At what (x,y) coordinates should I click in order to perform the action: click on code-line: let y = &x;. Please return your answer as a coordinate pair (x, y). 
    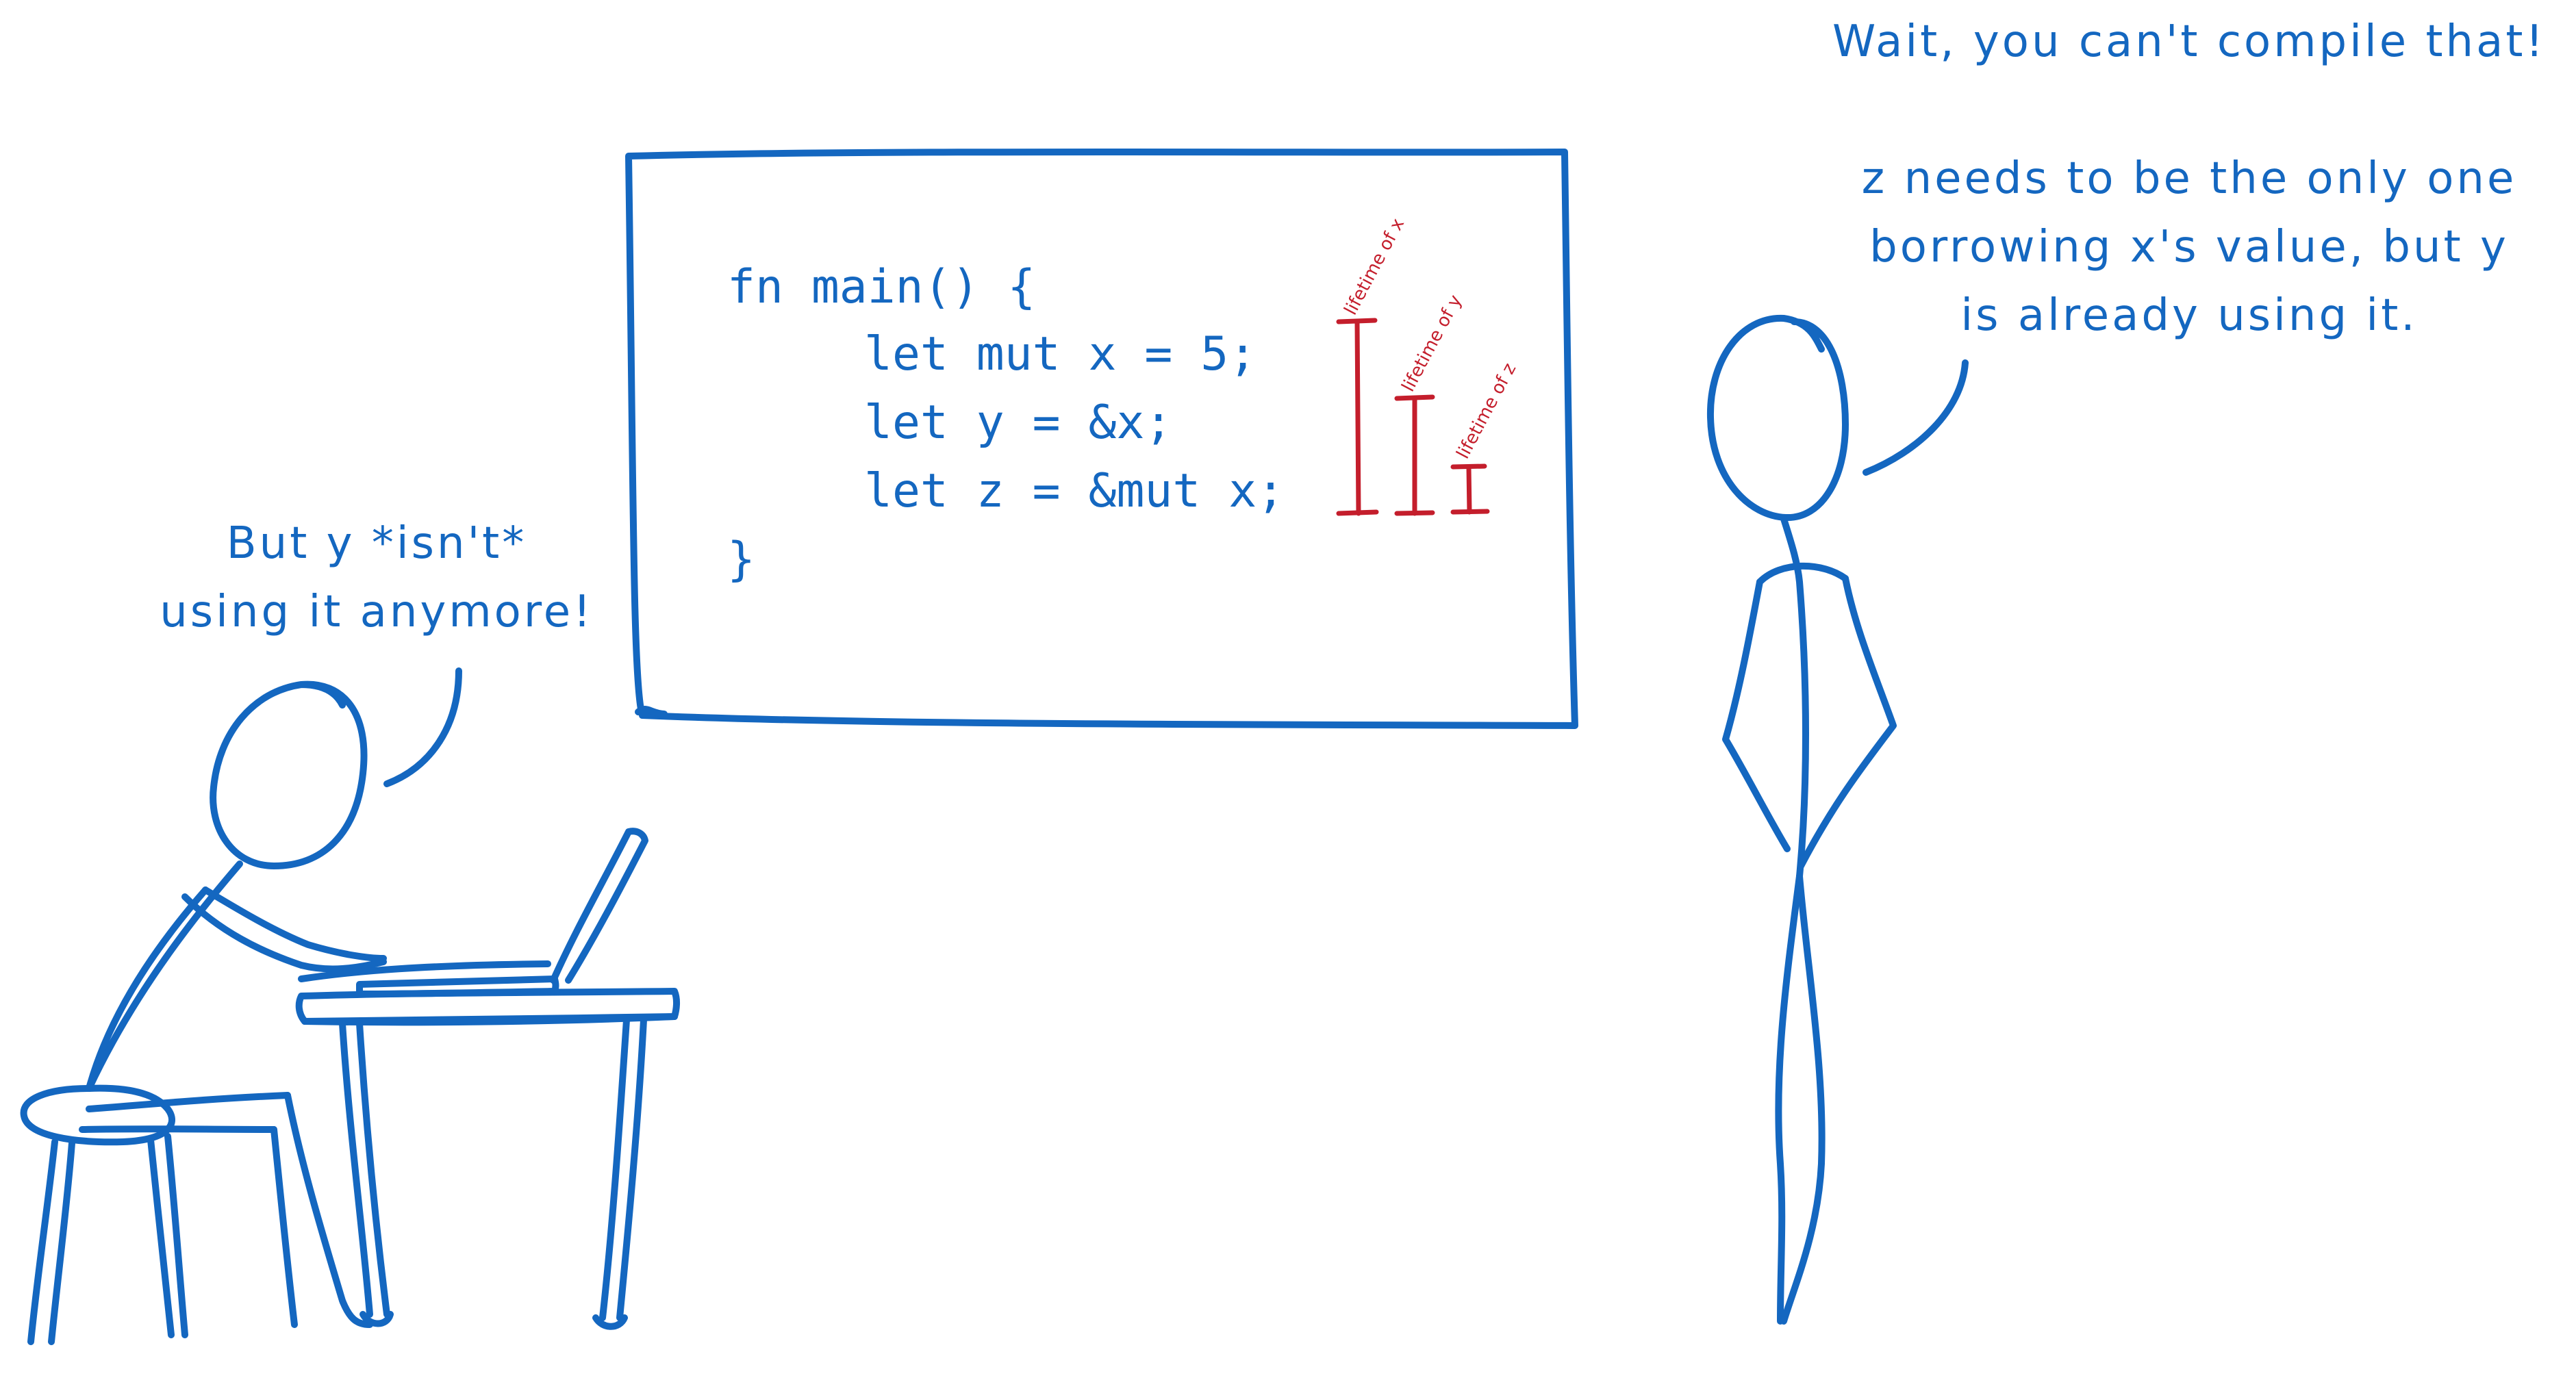
    Looking at the image, I should click on (1018, 423).